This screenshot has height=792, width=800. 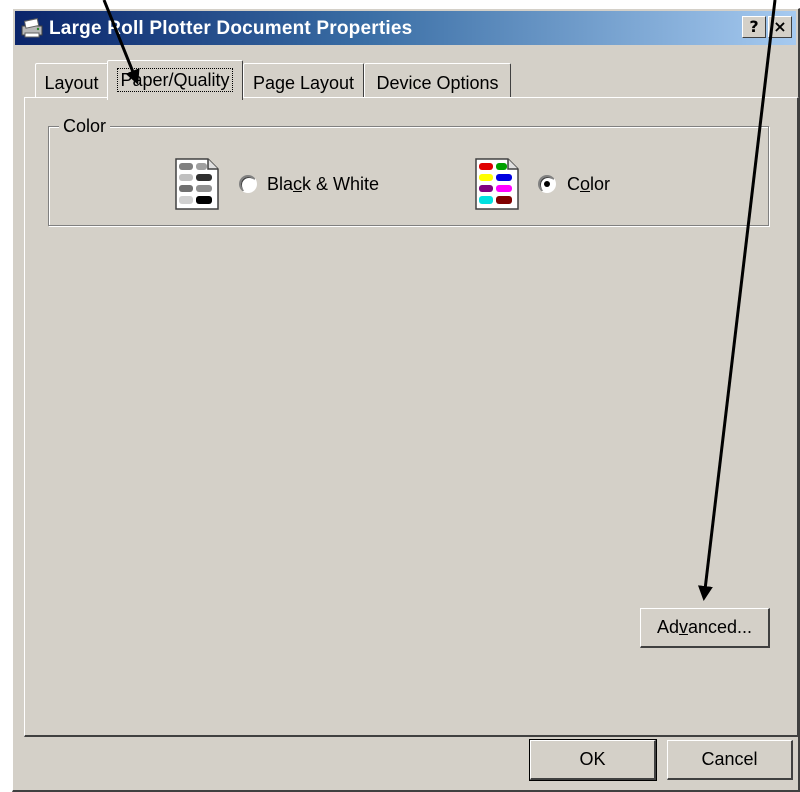 I want to click on tab-label: Paper/Quality, so click(x=175, y=80).